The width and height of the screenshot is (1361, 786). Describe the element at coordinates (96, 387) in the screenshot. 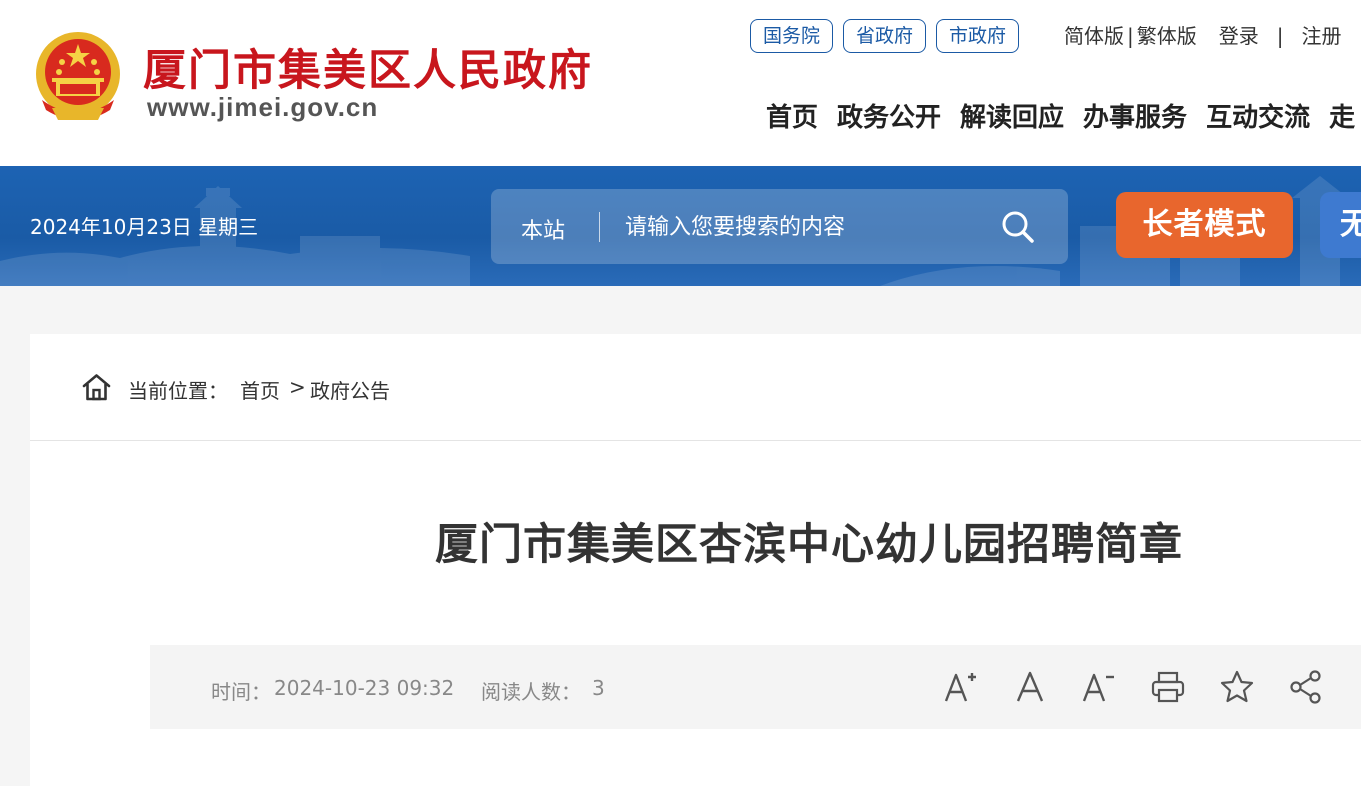

I see `home-icon` at that location.